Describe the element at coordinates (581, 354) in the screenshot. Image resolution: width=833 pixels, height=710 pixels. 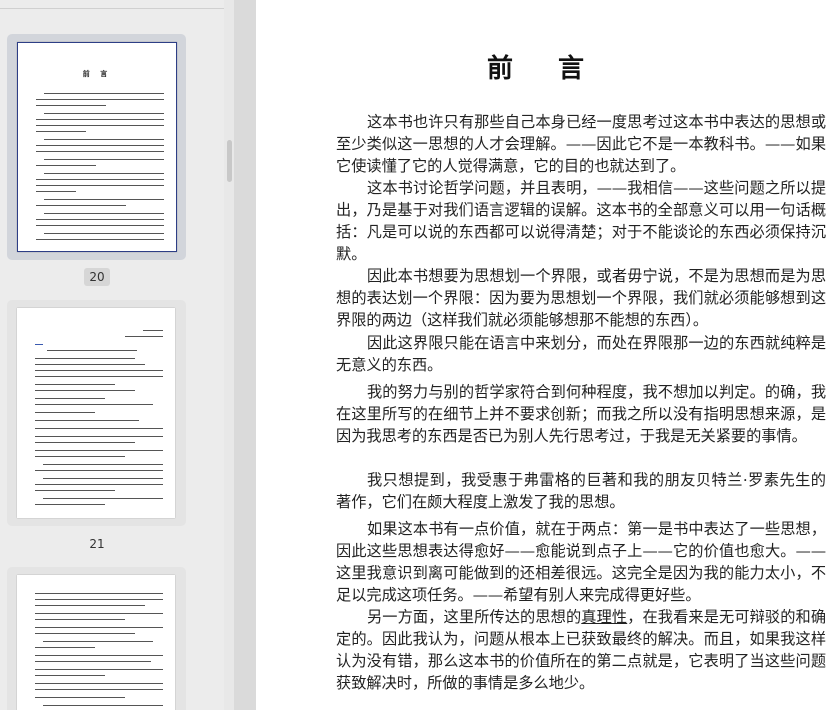
I see `paragraph: 因此这界限只能在语言中来划分，而处在界限那一边的东西就纯粹是无意义的东西。` at that location.